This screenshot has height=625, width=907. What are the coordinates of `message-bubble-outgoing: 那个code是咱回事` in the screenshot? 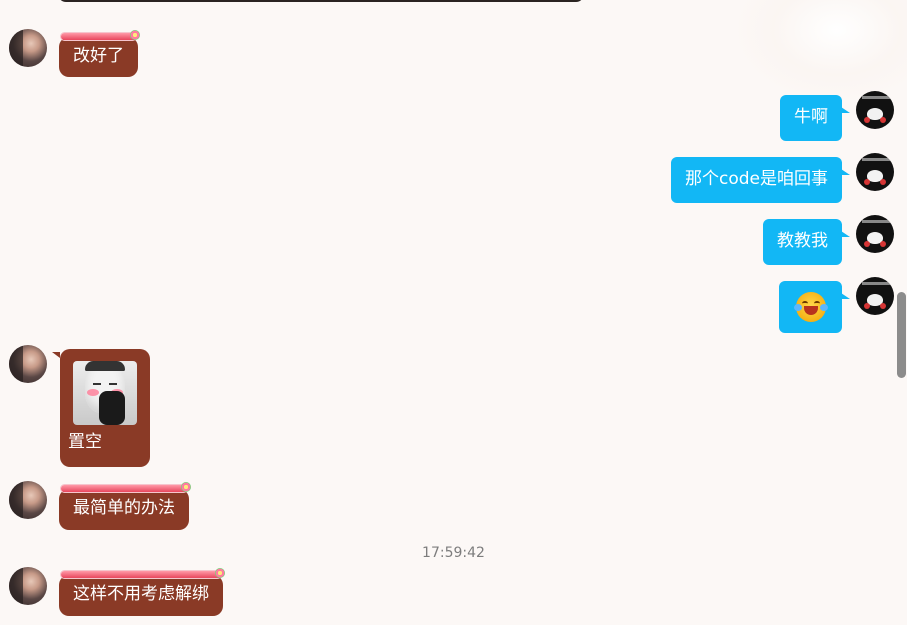 It's located at (760, 180).